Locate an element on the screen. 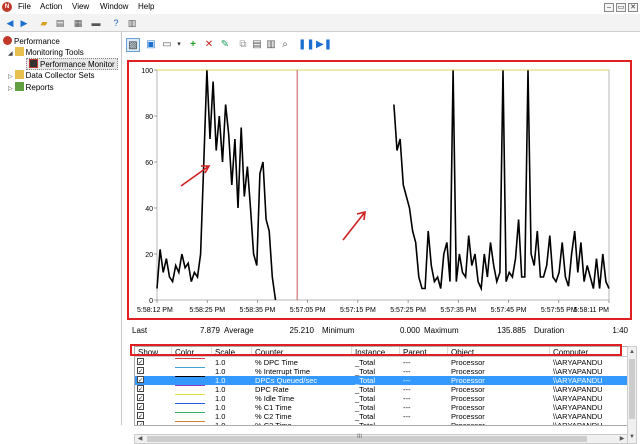 This screenshot has width=640, height=444. highlight-icon: ✎ is located at coordinates (225, 45).